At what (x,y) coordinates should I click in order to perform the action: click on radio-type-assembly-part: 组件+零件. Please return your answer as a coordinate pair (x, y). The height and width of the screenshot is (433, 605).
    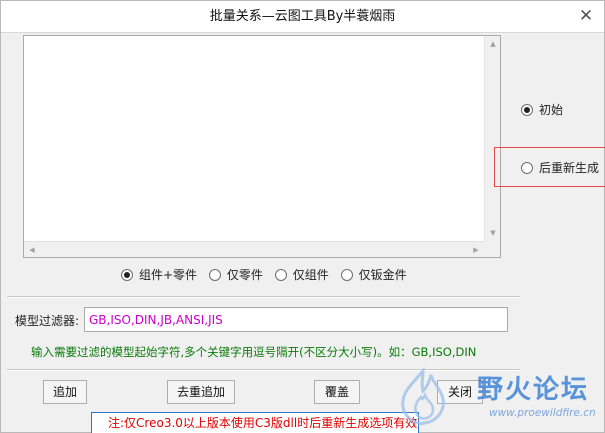
    Looking at the image, I should click on (159, 275).